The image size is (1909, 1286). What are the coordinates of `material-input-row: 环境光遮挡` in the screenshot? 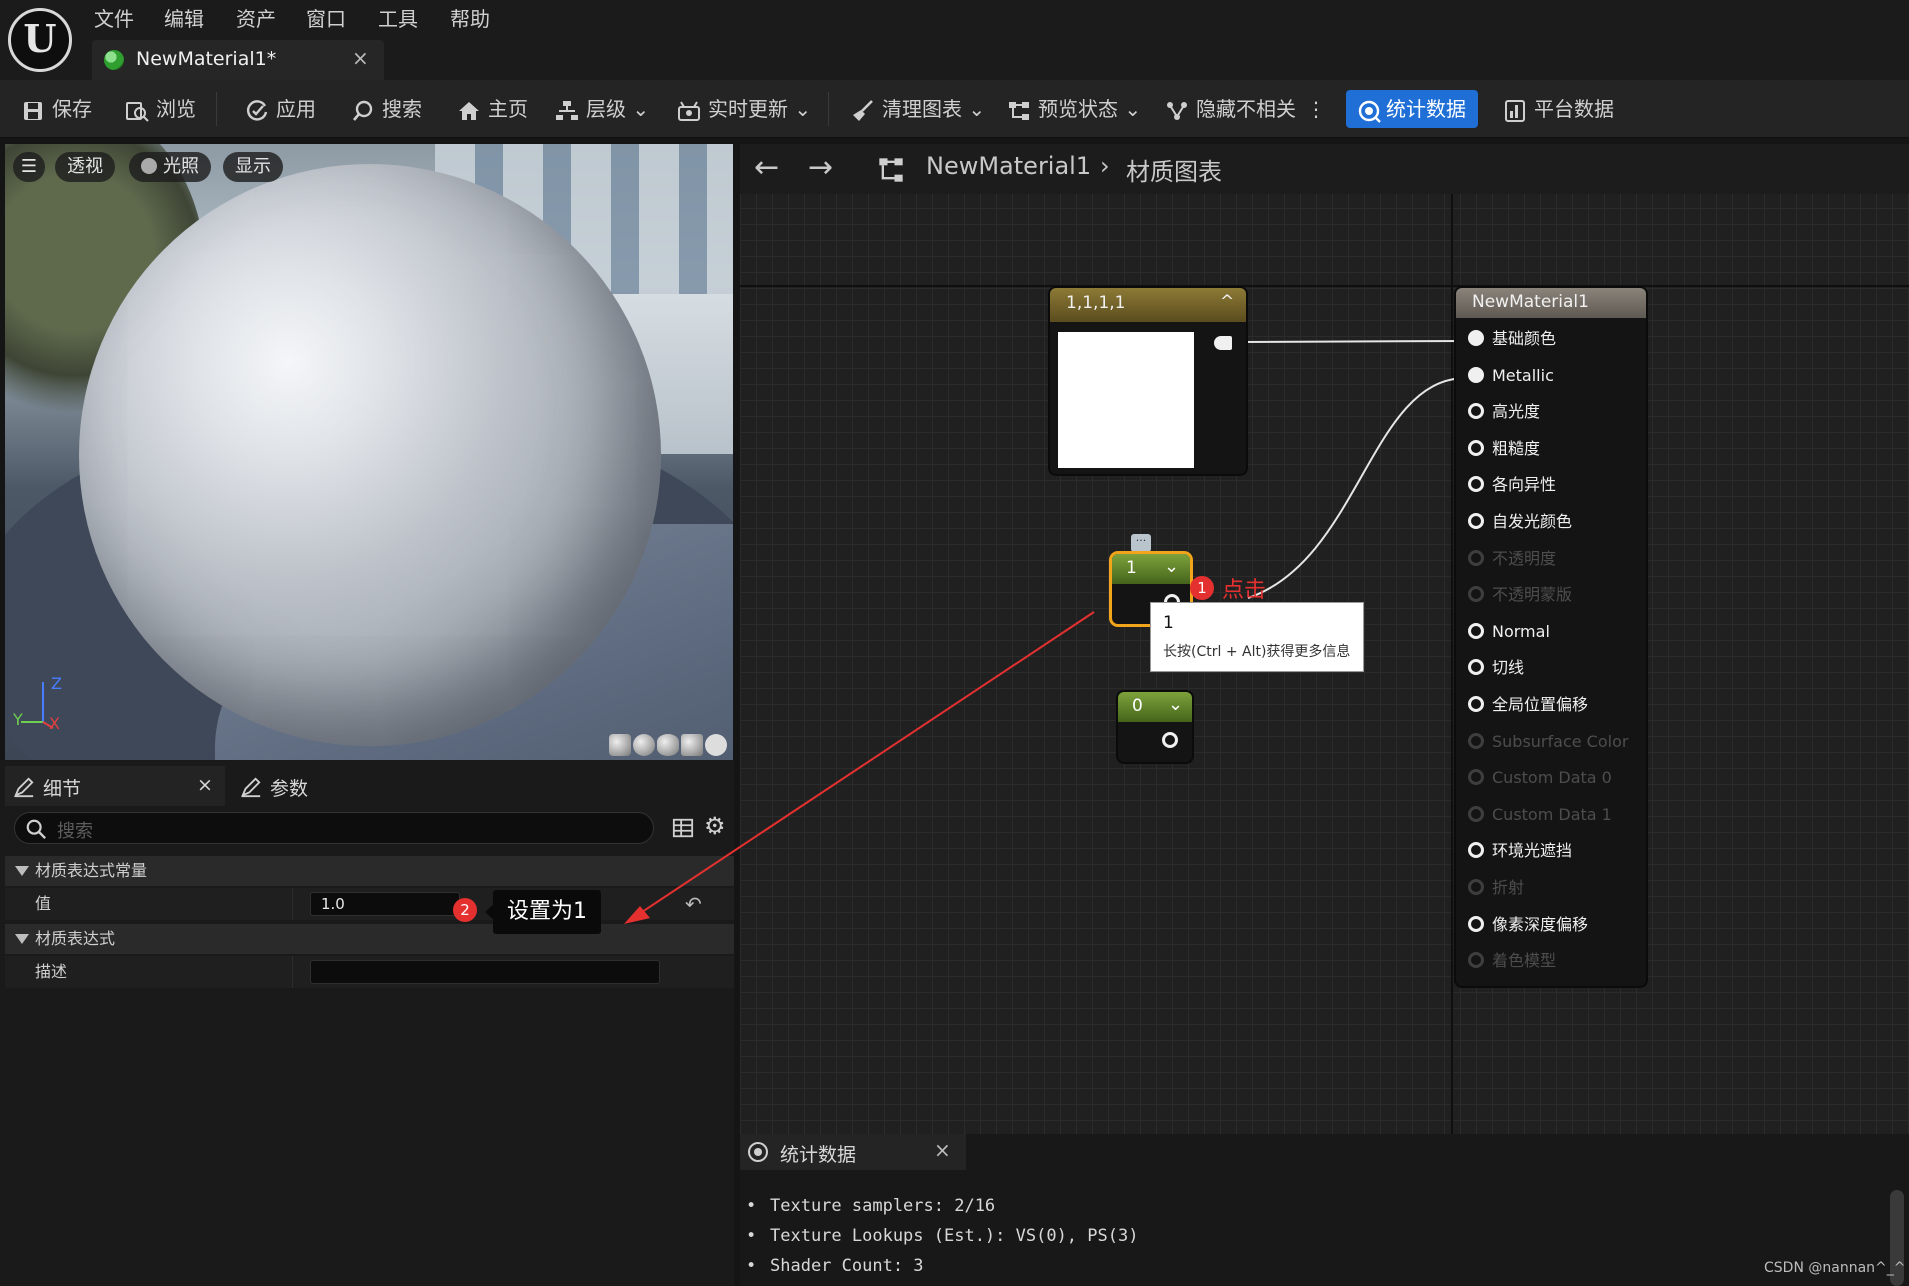 It's located at (1520, 851).